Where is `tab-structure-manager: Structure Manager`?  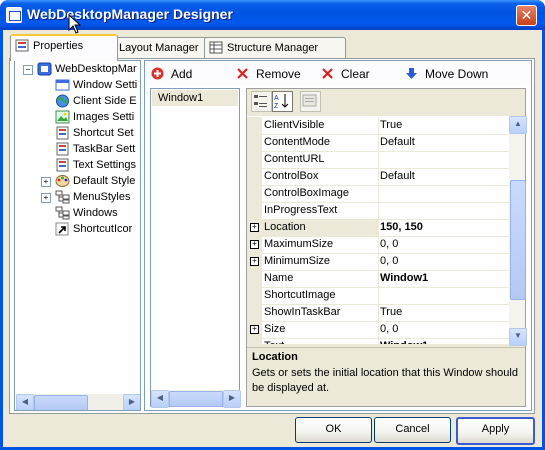
tab-structure-manager: Structure Manager is located at coordinates (275, 48).